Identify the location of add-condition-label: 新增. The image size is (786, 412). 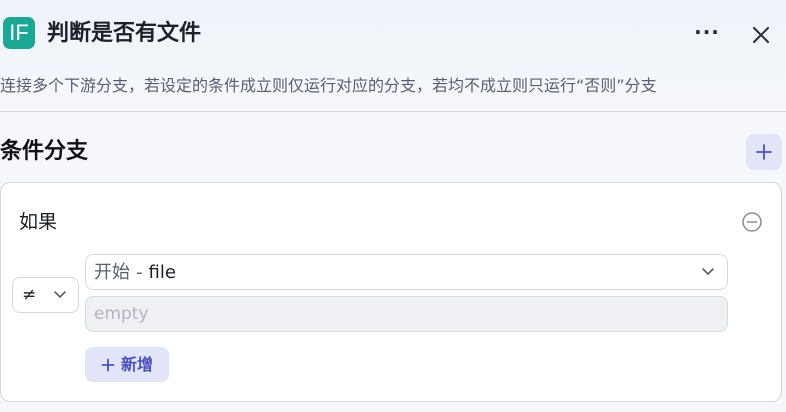
(136, 364).